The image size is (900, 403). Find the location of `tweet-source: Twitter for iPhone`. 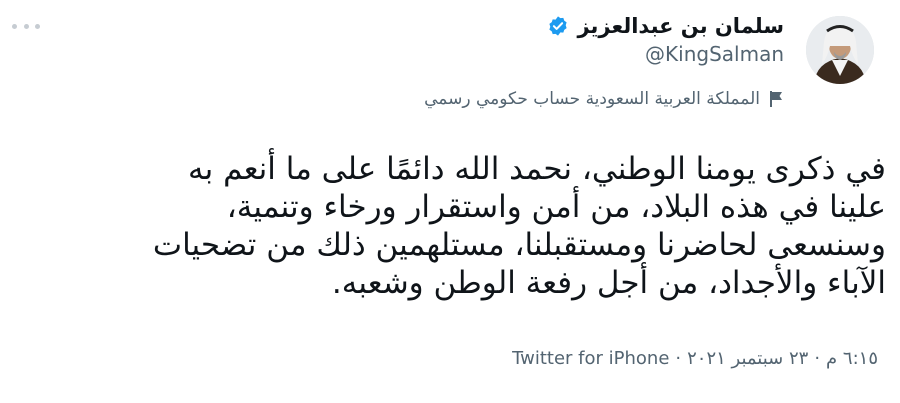

tweet-source: Twitter for iPhone is located at coordinates (590, 358).